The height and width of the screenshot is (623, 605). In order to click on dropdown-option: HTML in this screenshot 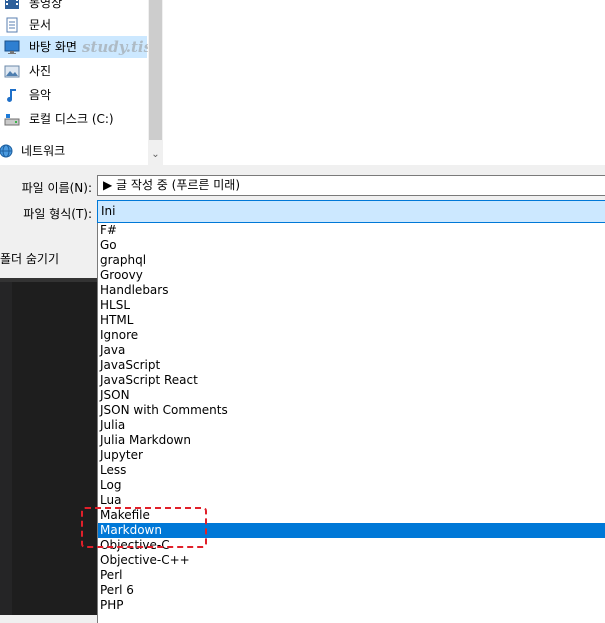, I will do `click(351, 320)`.